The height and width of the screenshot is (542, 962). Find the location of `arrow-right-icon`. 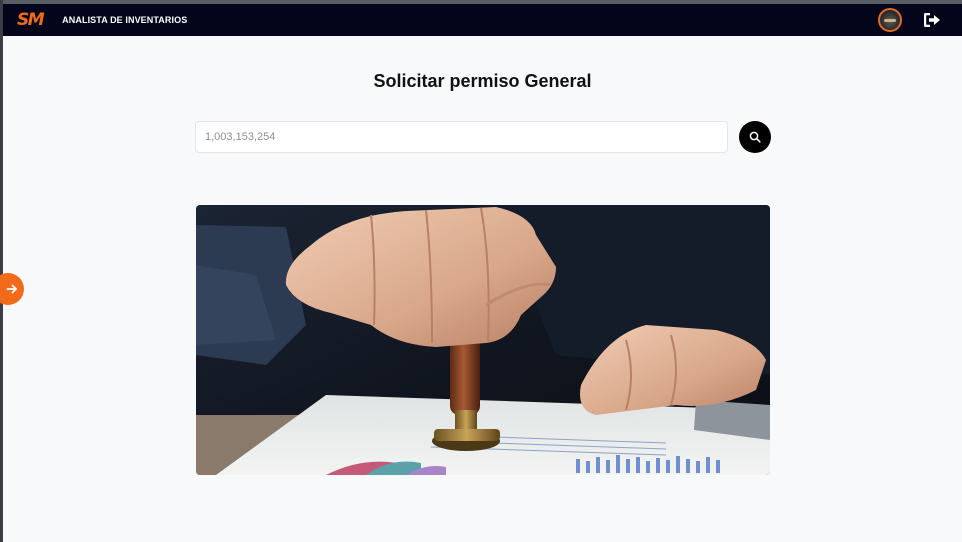

arrow-right-icon is located at coordinates (11, 289).